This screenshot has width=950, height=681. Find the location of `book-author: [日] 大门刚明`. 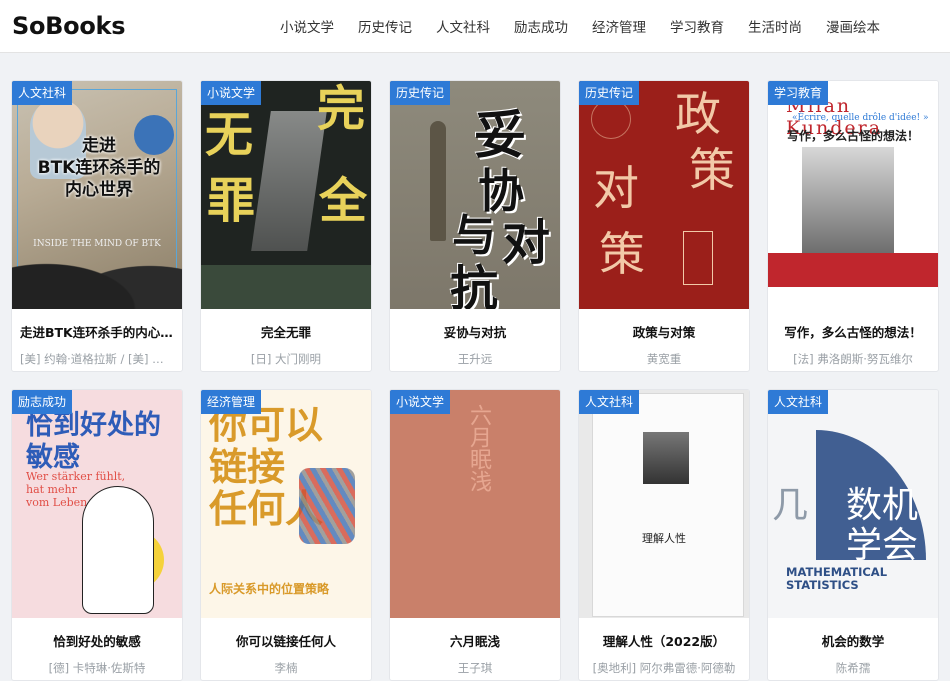

book-author: [日] 大门刚明 is located at coordinates (286, 359).